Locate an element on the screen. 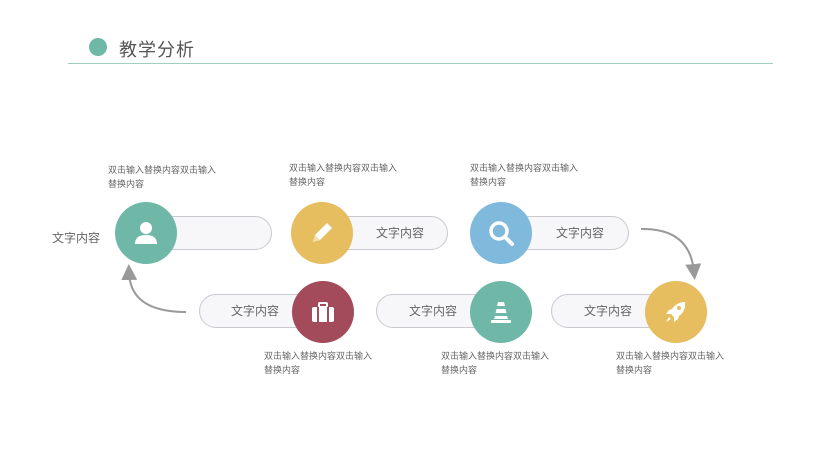 The image size is (828, 466). step-2-circle is located at coordinates (322, 233).